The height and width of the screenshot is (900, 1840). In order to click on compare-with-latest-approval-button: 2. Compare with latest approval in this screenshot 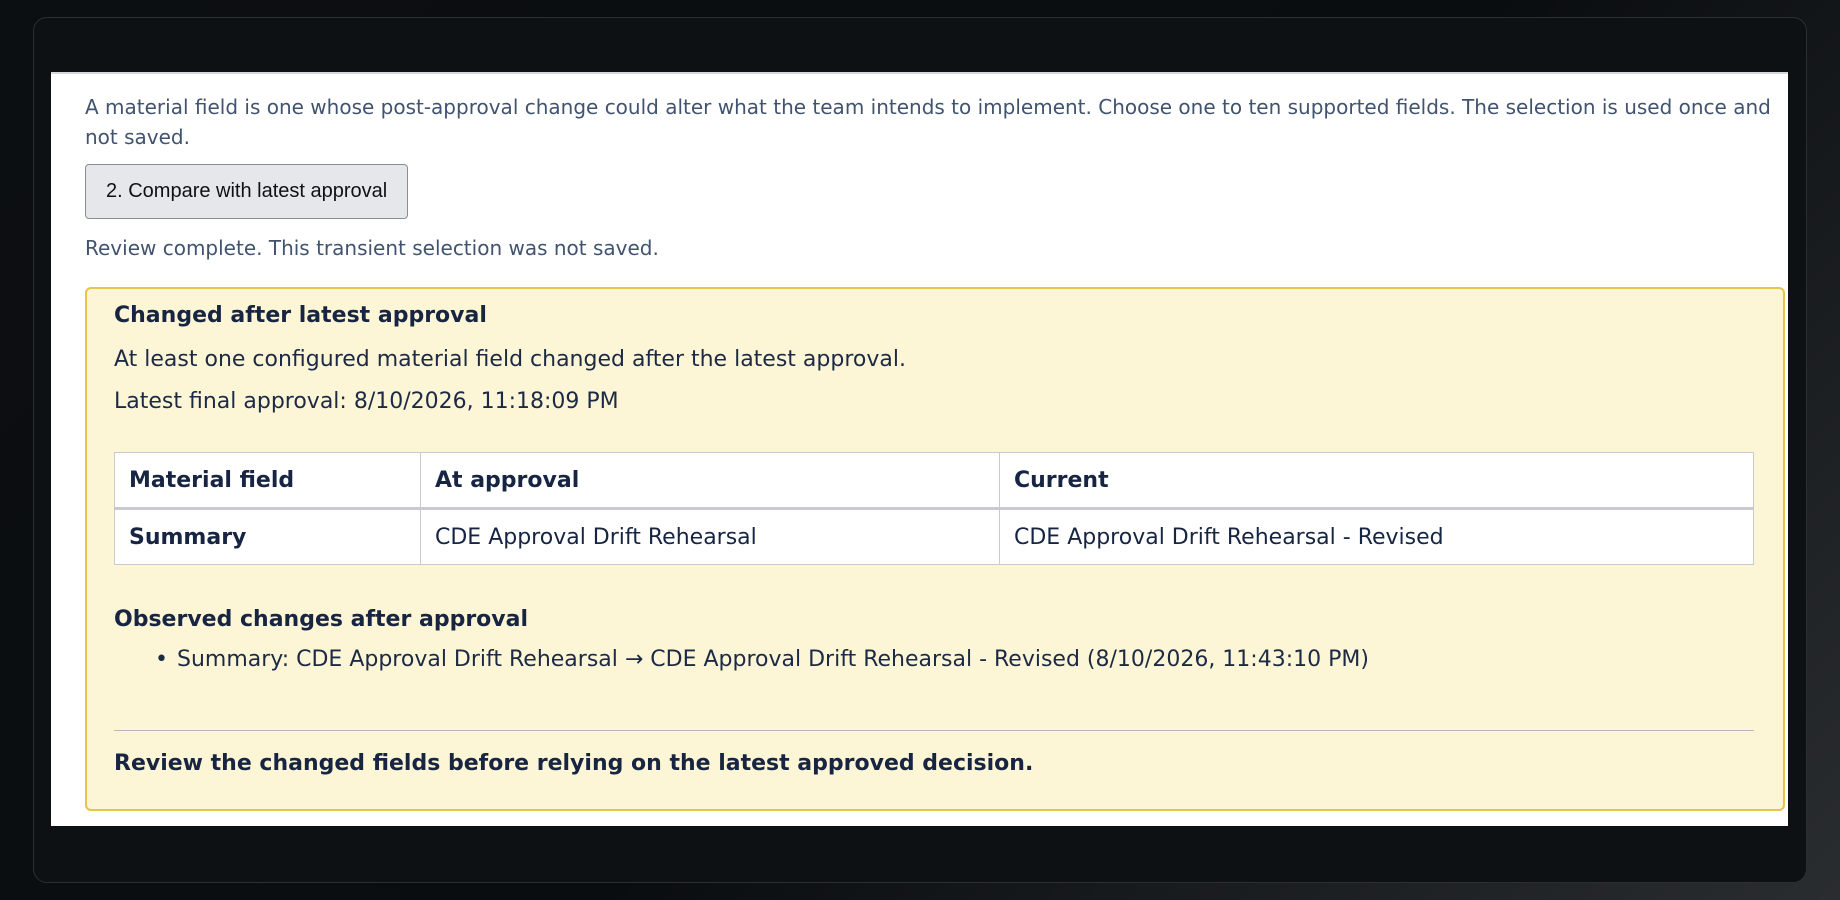, I will do `click(247, 191)`.